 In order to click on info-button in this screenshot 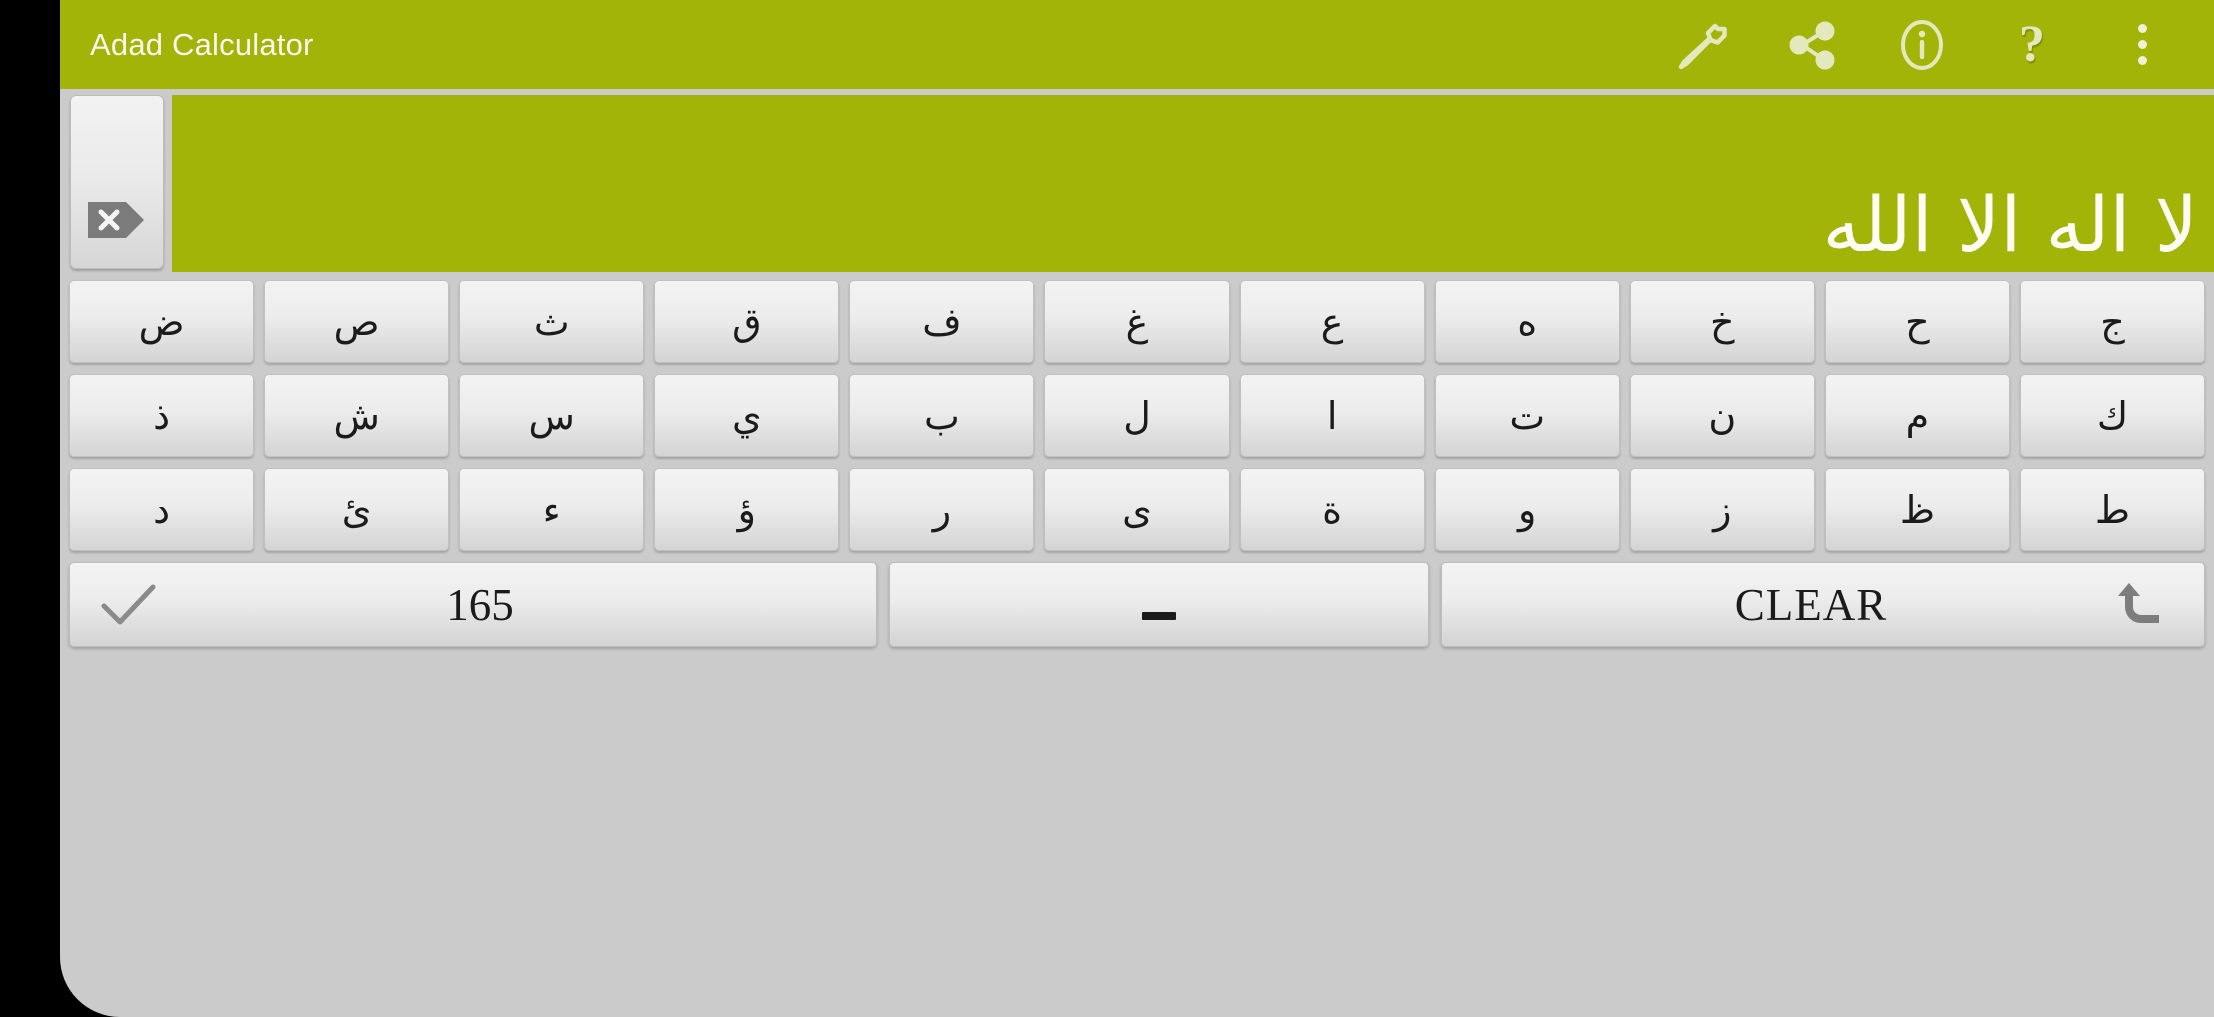, I will do `click(1922, 45)`.